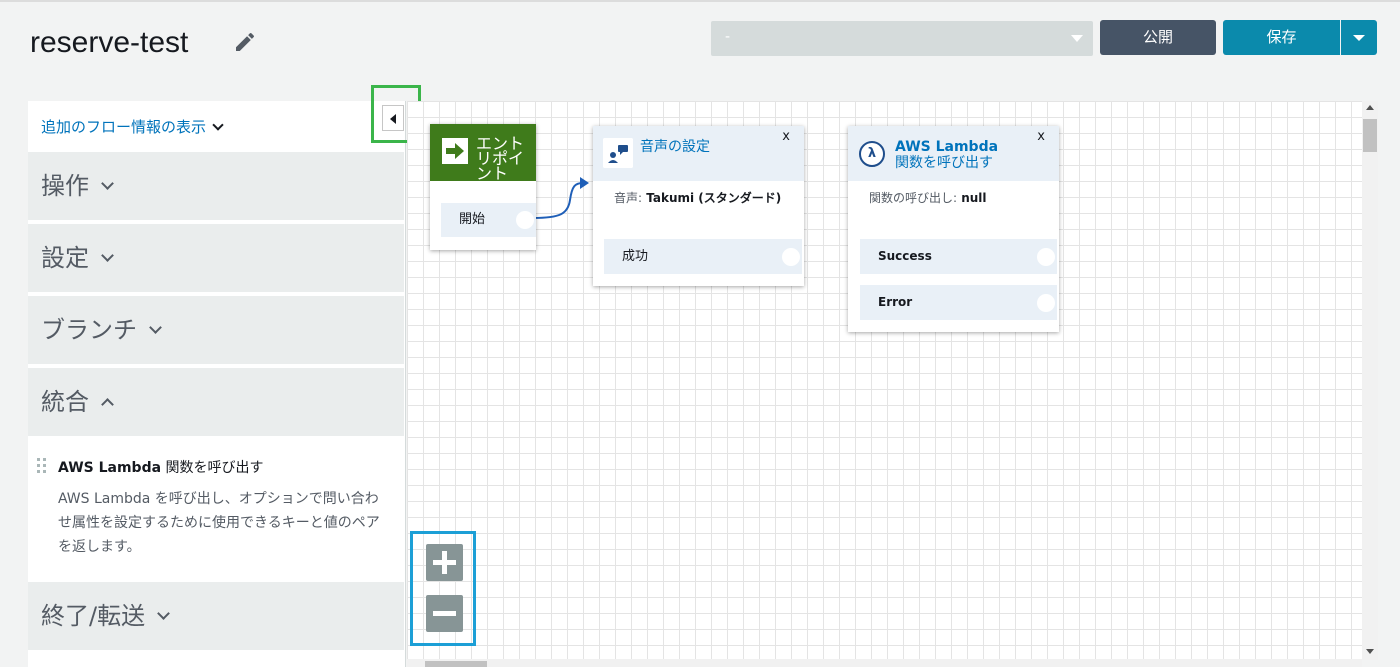 This screenshot has height=667, width=1400. What do you see at coordinates (675, 147) in the screenshot?
I see `voice-block-title: 音声の設定` at bounding box center [675, 147].